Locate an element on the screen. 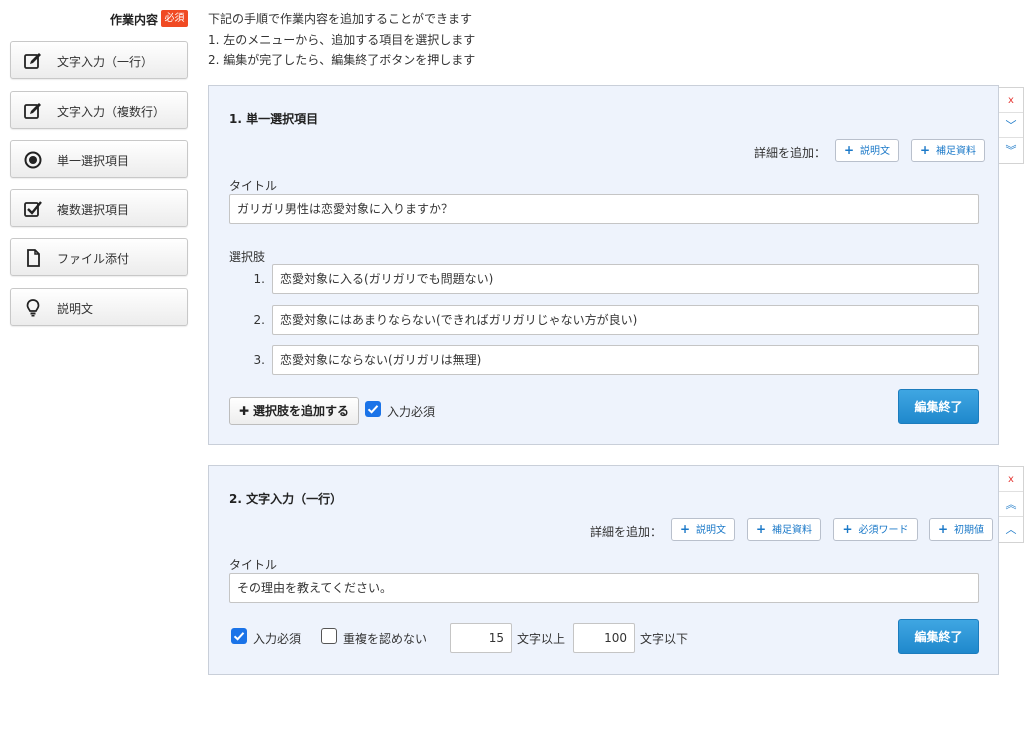 This screenshot has height=747, width=1024. min-length-input: 15 is located at coordinates (481, 638).